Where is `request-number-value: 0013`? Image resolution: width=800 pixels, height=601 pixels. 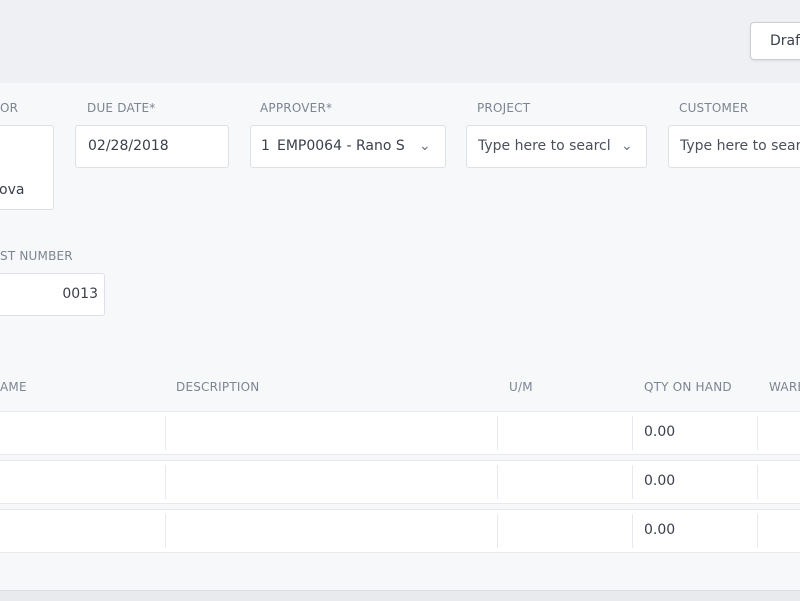 request-number-value: 0013 is located at coordinates (80, 294).